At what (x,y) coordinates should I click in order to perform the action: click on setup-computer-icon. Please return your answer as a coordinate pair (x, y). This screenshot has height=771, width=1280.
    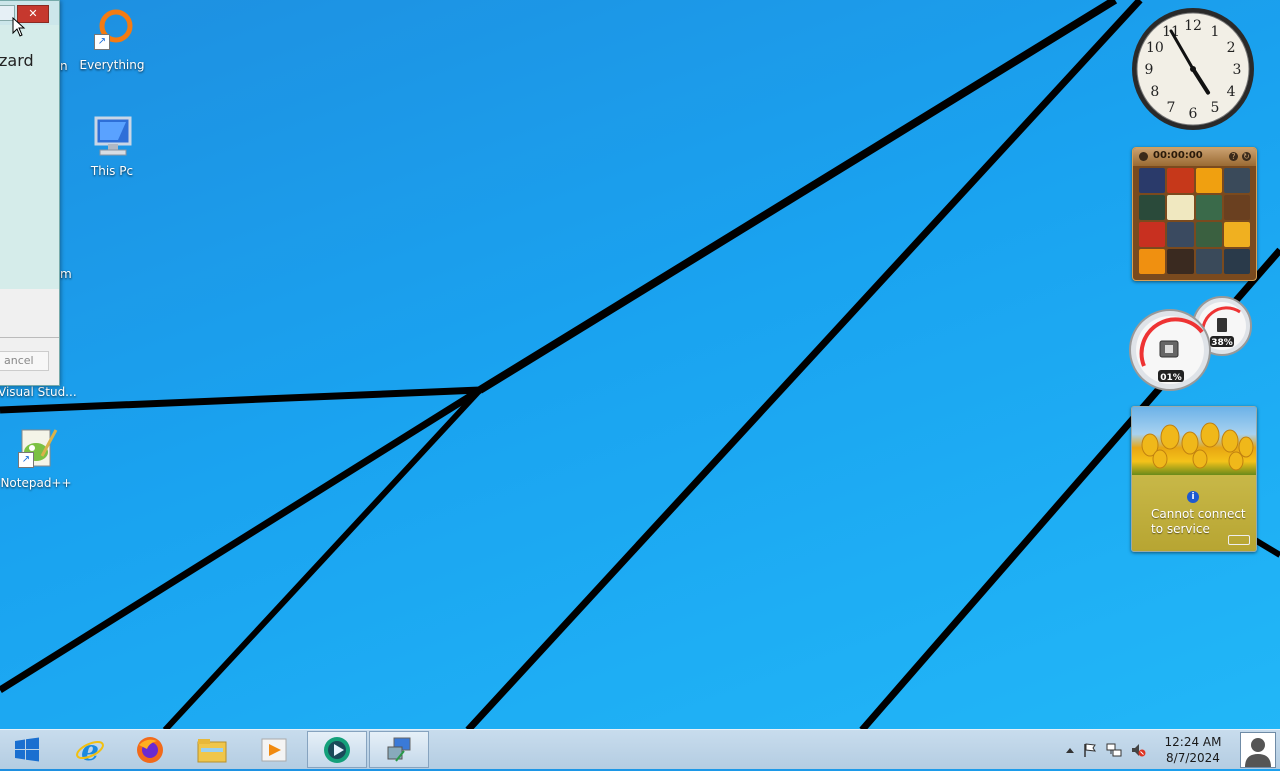
    Looking at the image, I should click on (399, 749).